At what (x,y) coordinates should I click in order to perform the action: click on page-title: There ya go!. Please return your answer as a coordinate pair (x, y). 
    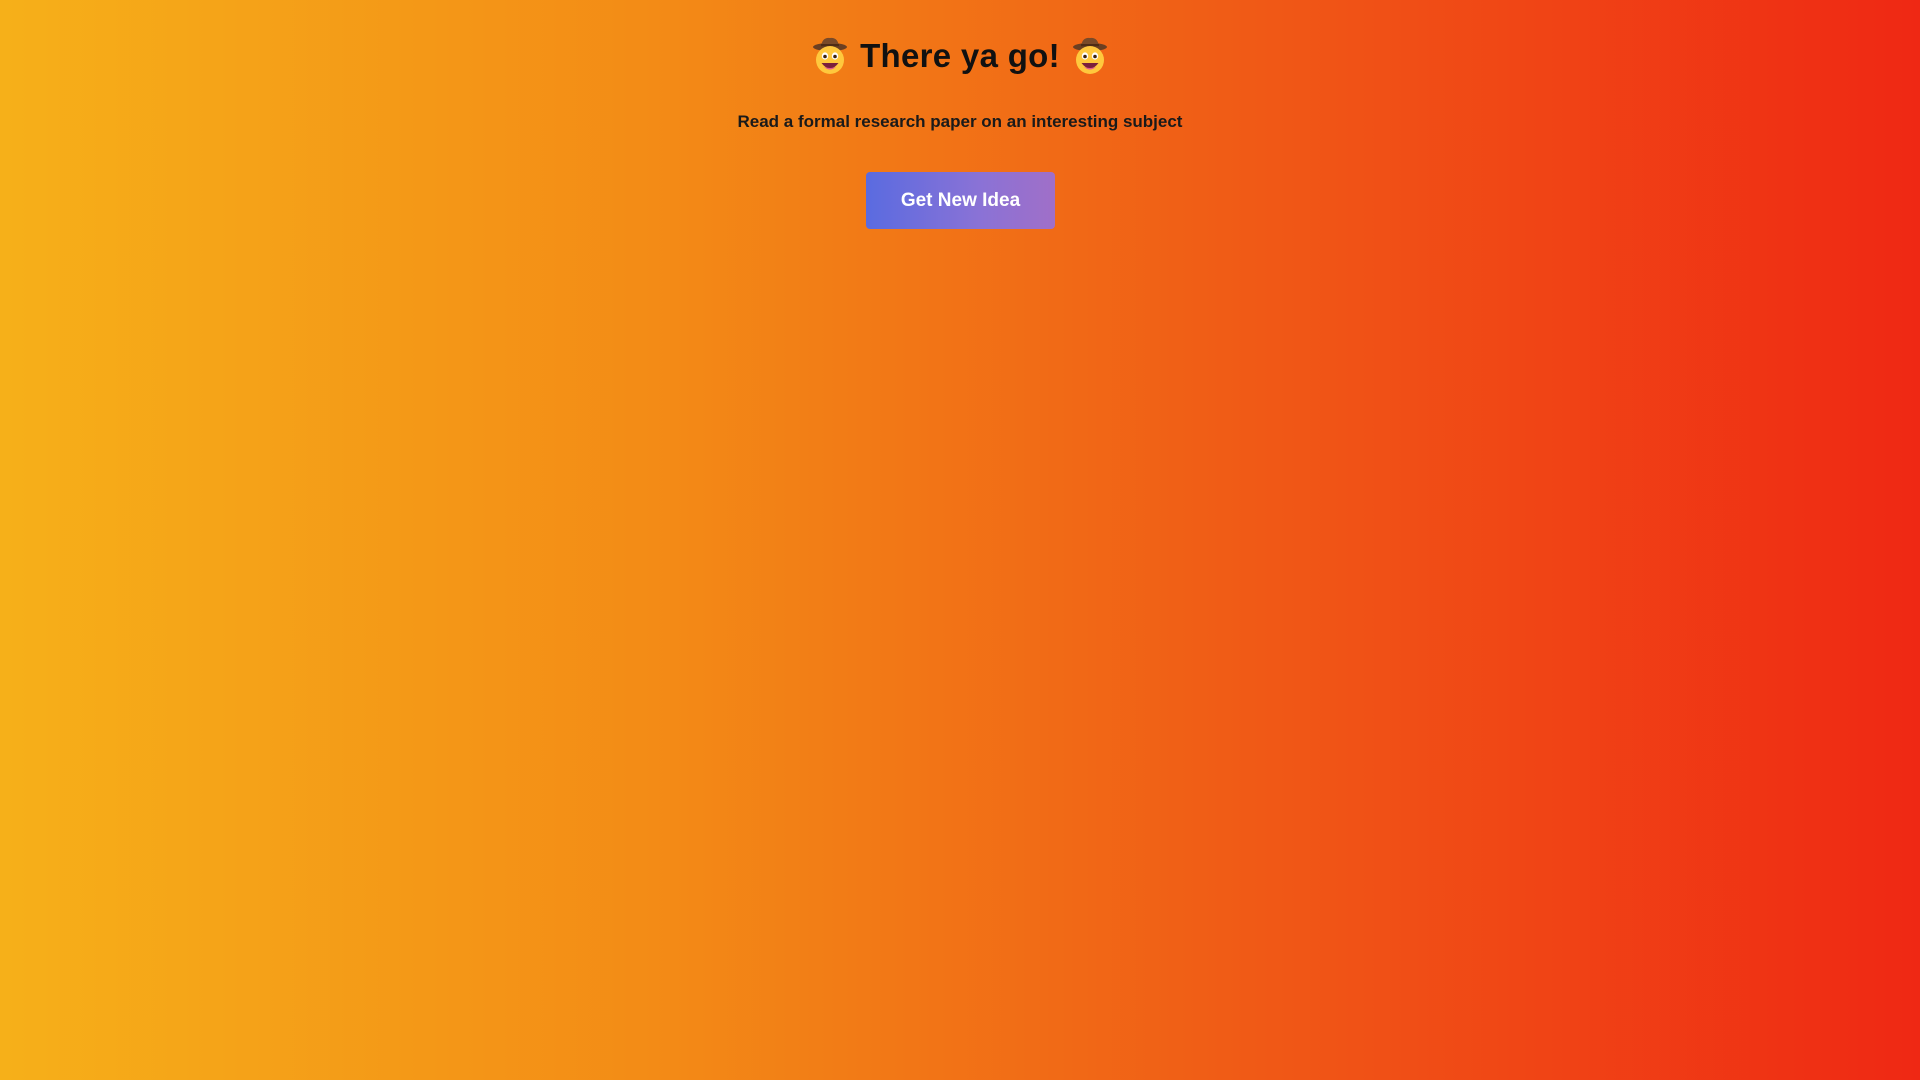
    Looking at the image, I should click on (960, 55).